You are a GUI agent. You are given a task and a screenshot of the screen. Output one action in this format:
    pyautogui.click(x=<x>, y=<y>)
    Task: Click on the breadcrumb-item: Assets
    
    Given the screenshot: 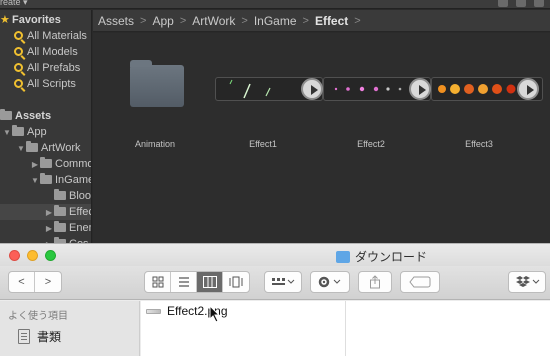 What is the action you would take?
    pyautogui.click(x=116, y=21)
    